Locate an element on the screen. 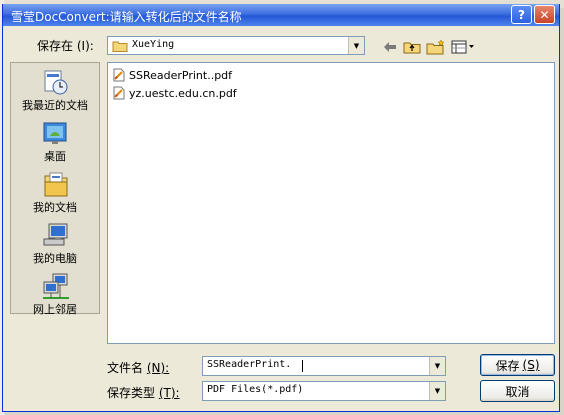 The height and width of the screenshot is (415, 564). file-item: yz.uestc.edu.cn.pdf is located at coordinates (174, 93).